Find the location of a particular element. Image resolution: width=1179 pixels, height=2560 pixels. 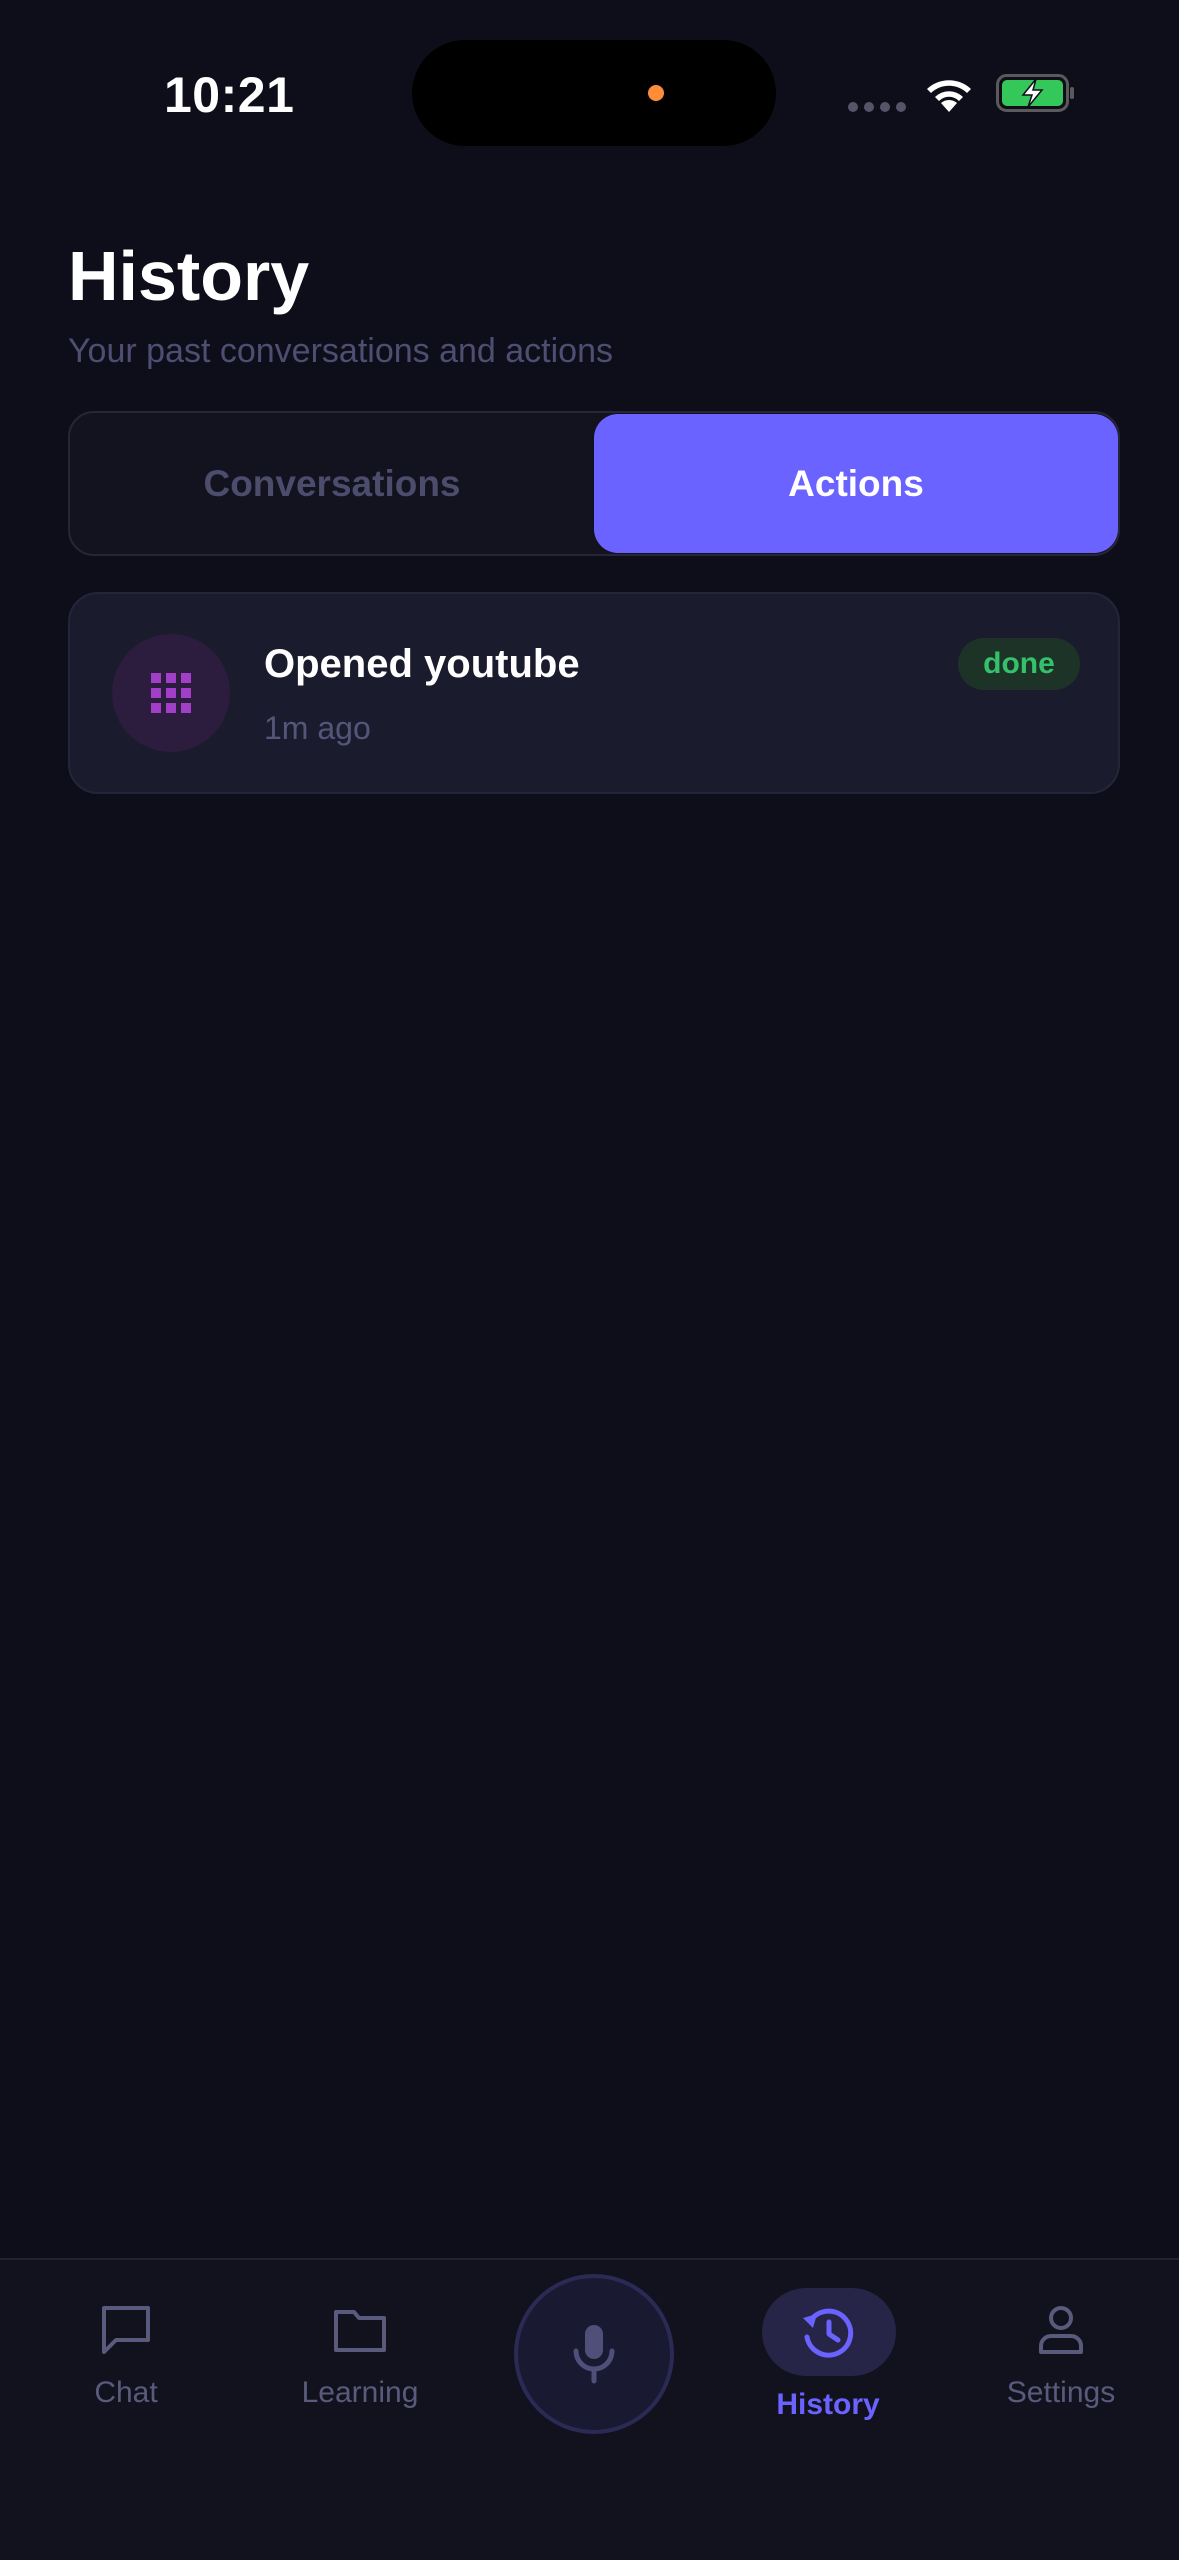

folder-icon is located at coordinates (360, 2331).